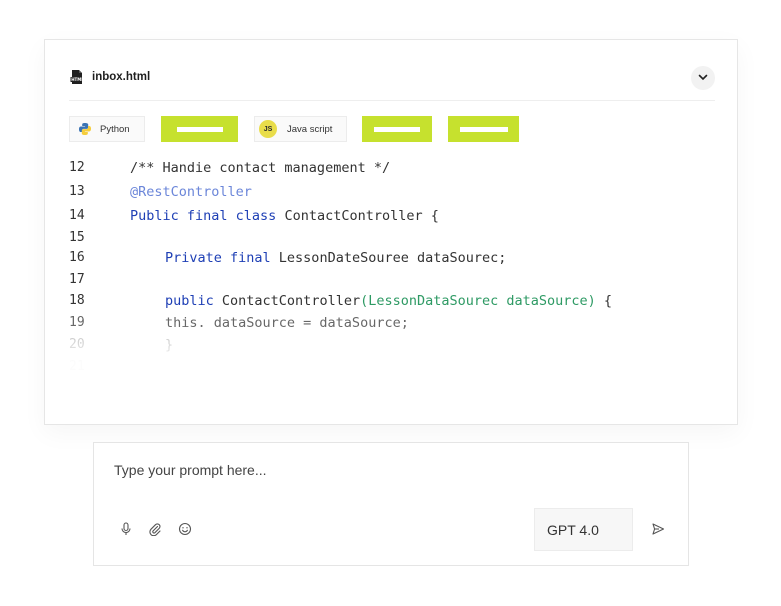  I want to click on file-name: inbox.html, so click(121, 77).